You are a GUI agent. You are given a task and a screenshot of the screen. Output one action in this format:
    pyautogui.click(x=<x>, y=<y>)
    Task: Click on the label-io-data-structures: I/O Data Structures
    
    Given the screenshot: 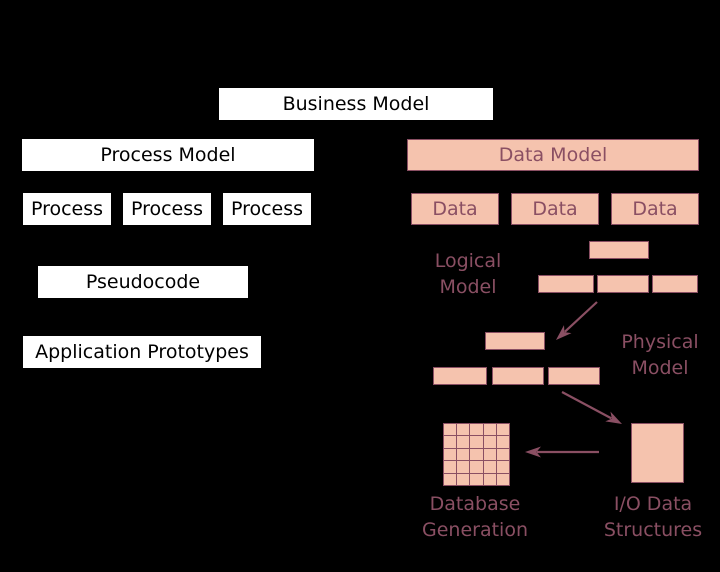 What is the action you would take?
    pyautogui.click(x=653, y=517)
    